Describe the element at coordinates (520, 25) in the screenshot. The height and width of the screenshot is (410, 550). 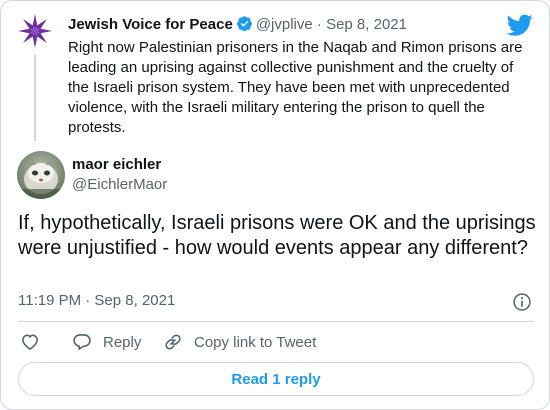
I see `twitter-bird-icon` at that location.